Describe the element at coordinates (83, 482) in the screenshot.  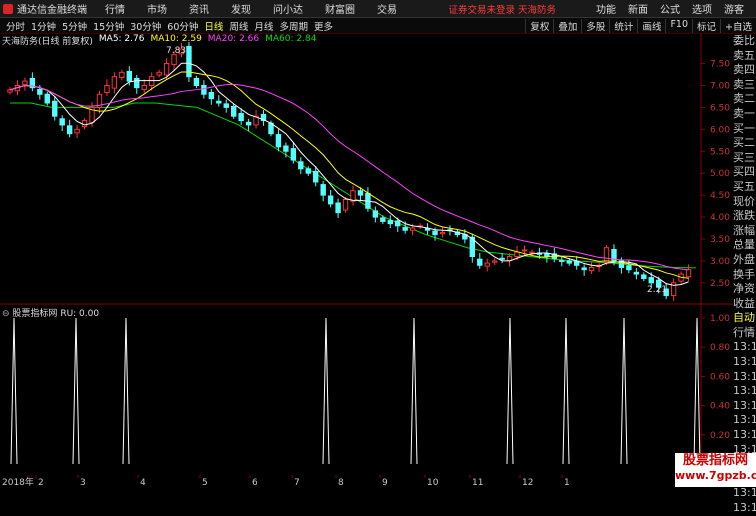
I see `date-tick-label: 3` at that location.